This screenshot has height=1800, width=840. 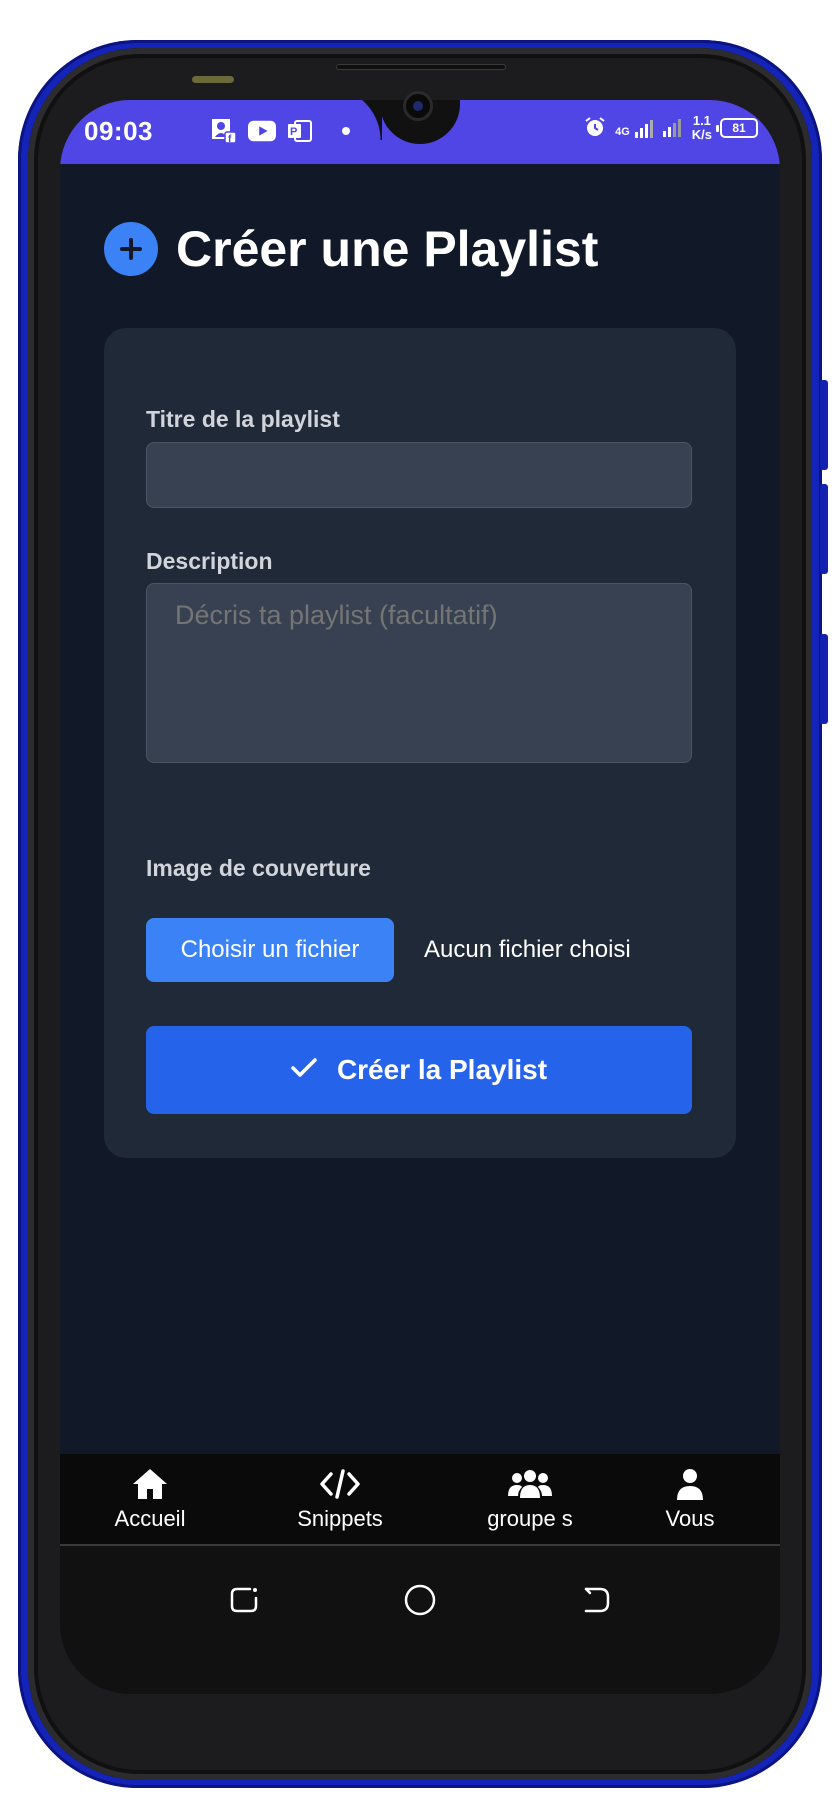 What do you see at coordinates (527, 949) in the screenshot?
I see `file-status-text: Aucun fichier choisi` at bounding box center [527, 949].